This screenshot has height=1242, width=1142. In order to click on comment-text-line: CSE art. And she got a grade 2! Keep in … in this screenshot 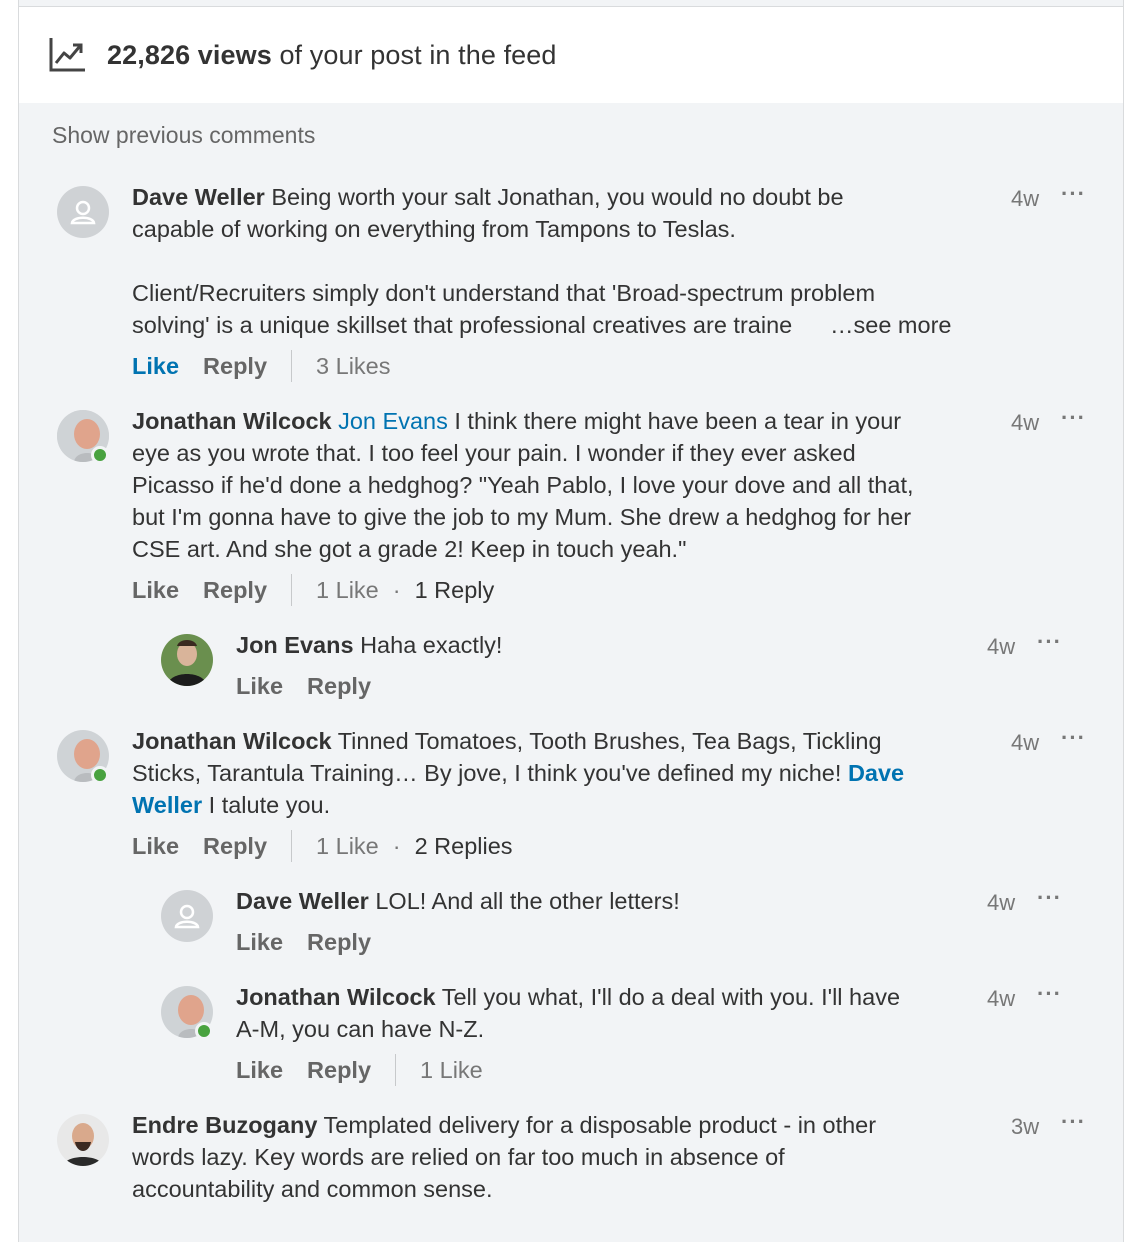, I will do `click(409, 549)`.